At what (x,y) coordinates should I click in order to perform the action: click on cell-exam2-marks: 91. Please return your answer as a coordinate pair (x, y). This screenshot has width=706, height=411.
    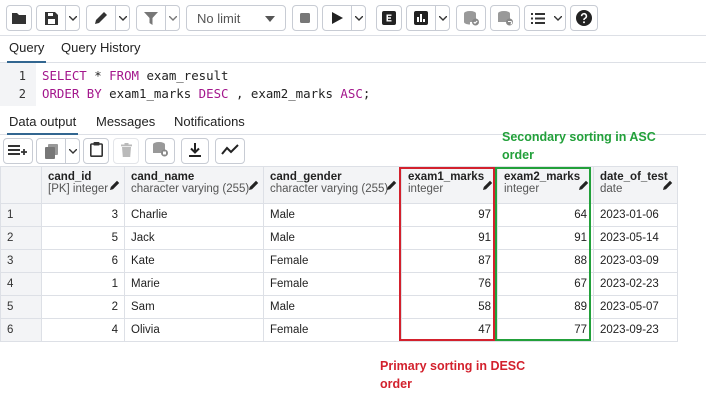
    Looking at the image, I should click on (545, 238).